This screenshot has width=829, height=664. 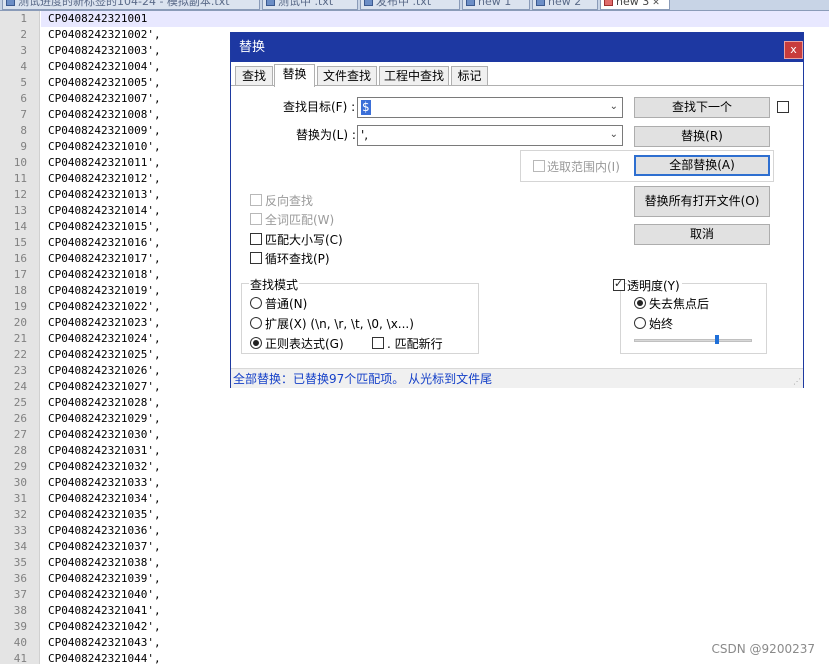 I want to click on code-line: CP0408242321033',, so click(x=104, y=483).